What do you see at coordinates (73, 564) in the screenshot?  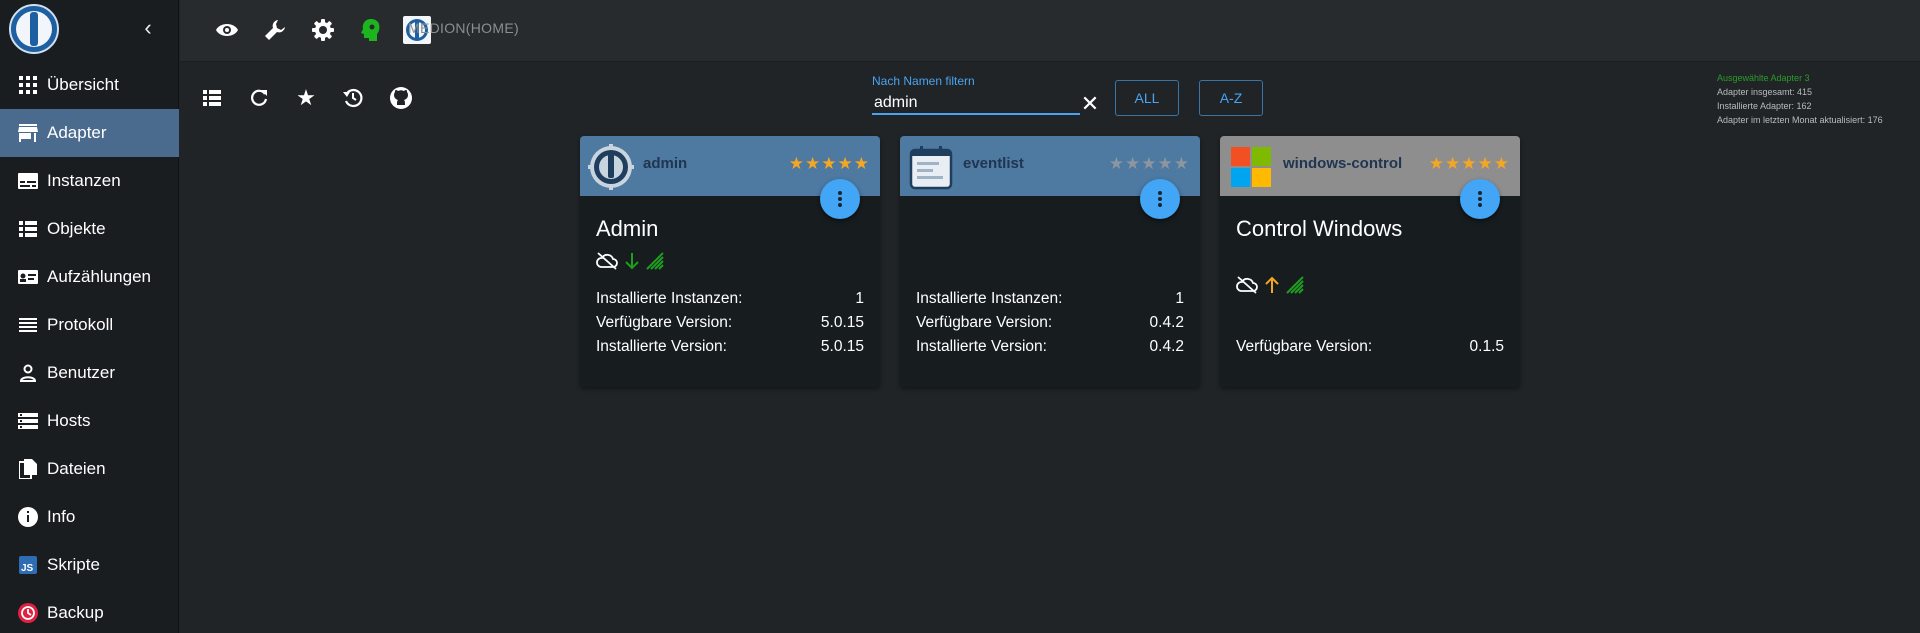 I see `sidebar-item-label: Skripte` at bounding box center [73, 564].